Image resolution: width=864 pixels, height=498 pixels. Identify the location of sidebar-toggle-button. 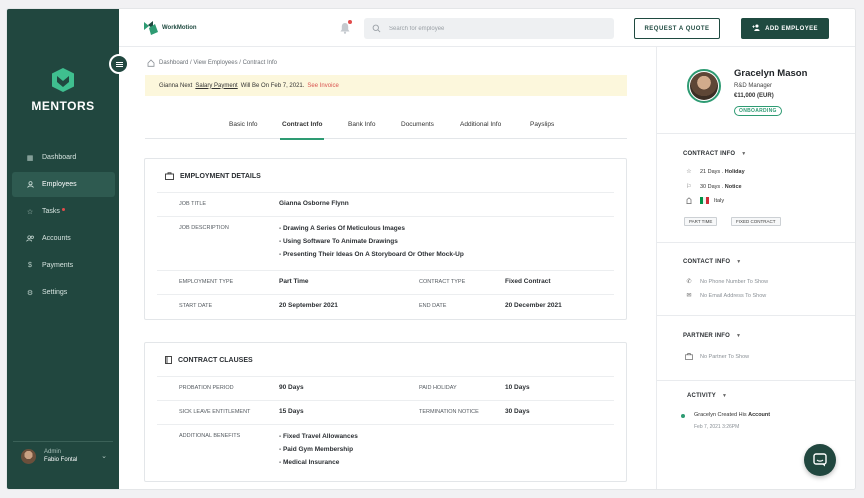
(119, 64).